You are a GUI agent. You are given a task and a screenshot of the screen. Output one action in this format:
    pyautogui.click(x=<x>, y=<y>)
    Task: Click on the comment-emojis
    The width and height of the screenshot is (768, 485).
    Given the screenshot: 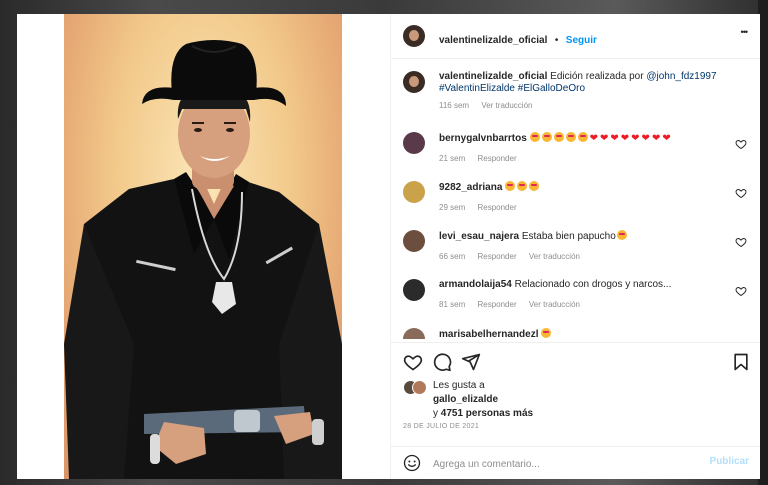 What is the action you would take?
    pyautogui.click(x=523, y=187)
    